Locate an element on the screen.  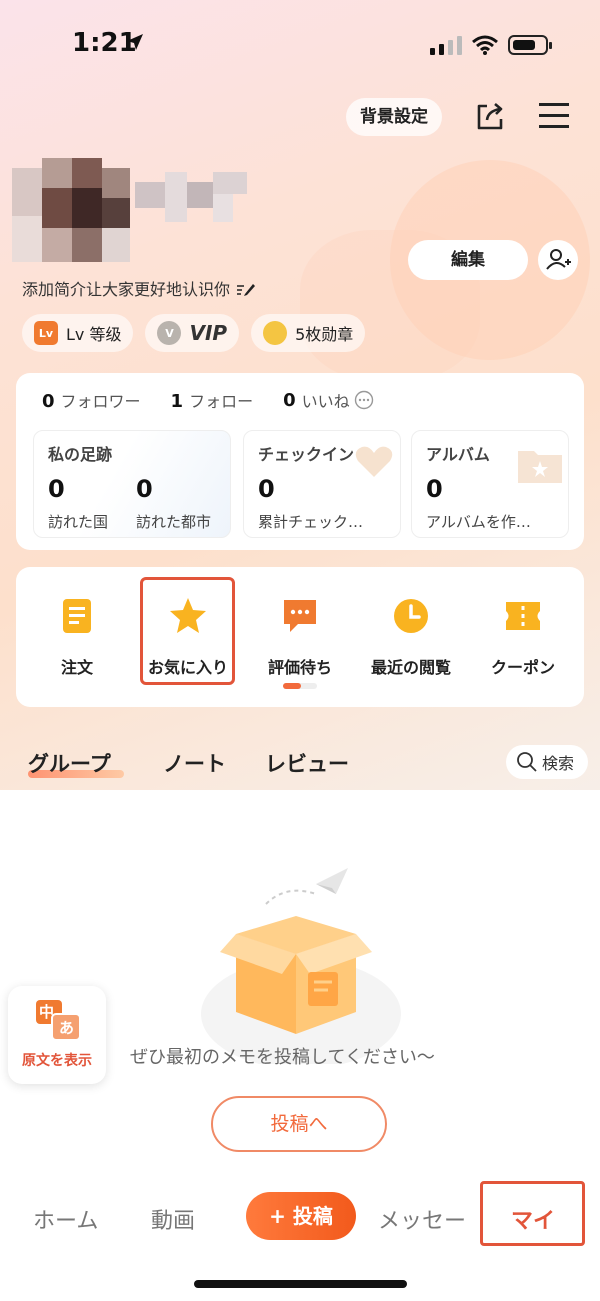
translate-zh-char: 中 is located at coordinates (47, 1012).